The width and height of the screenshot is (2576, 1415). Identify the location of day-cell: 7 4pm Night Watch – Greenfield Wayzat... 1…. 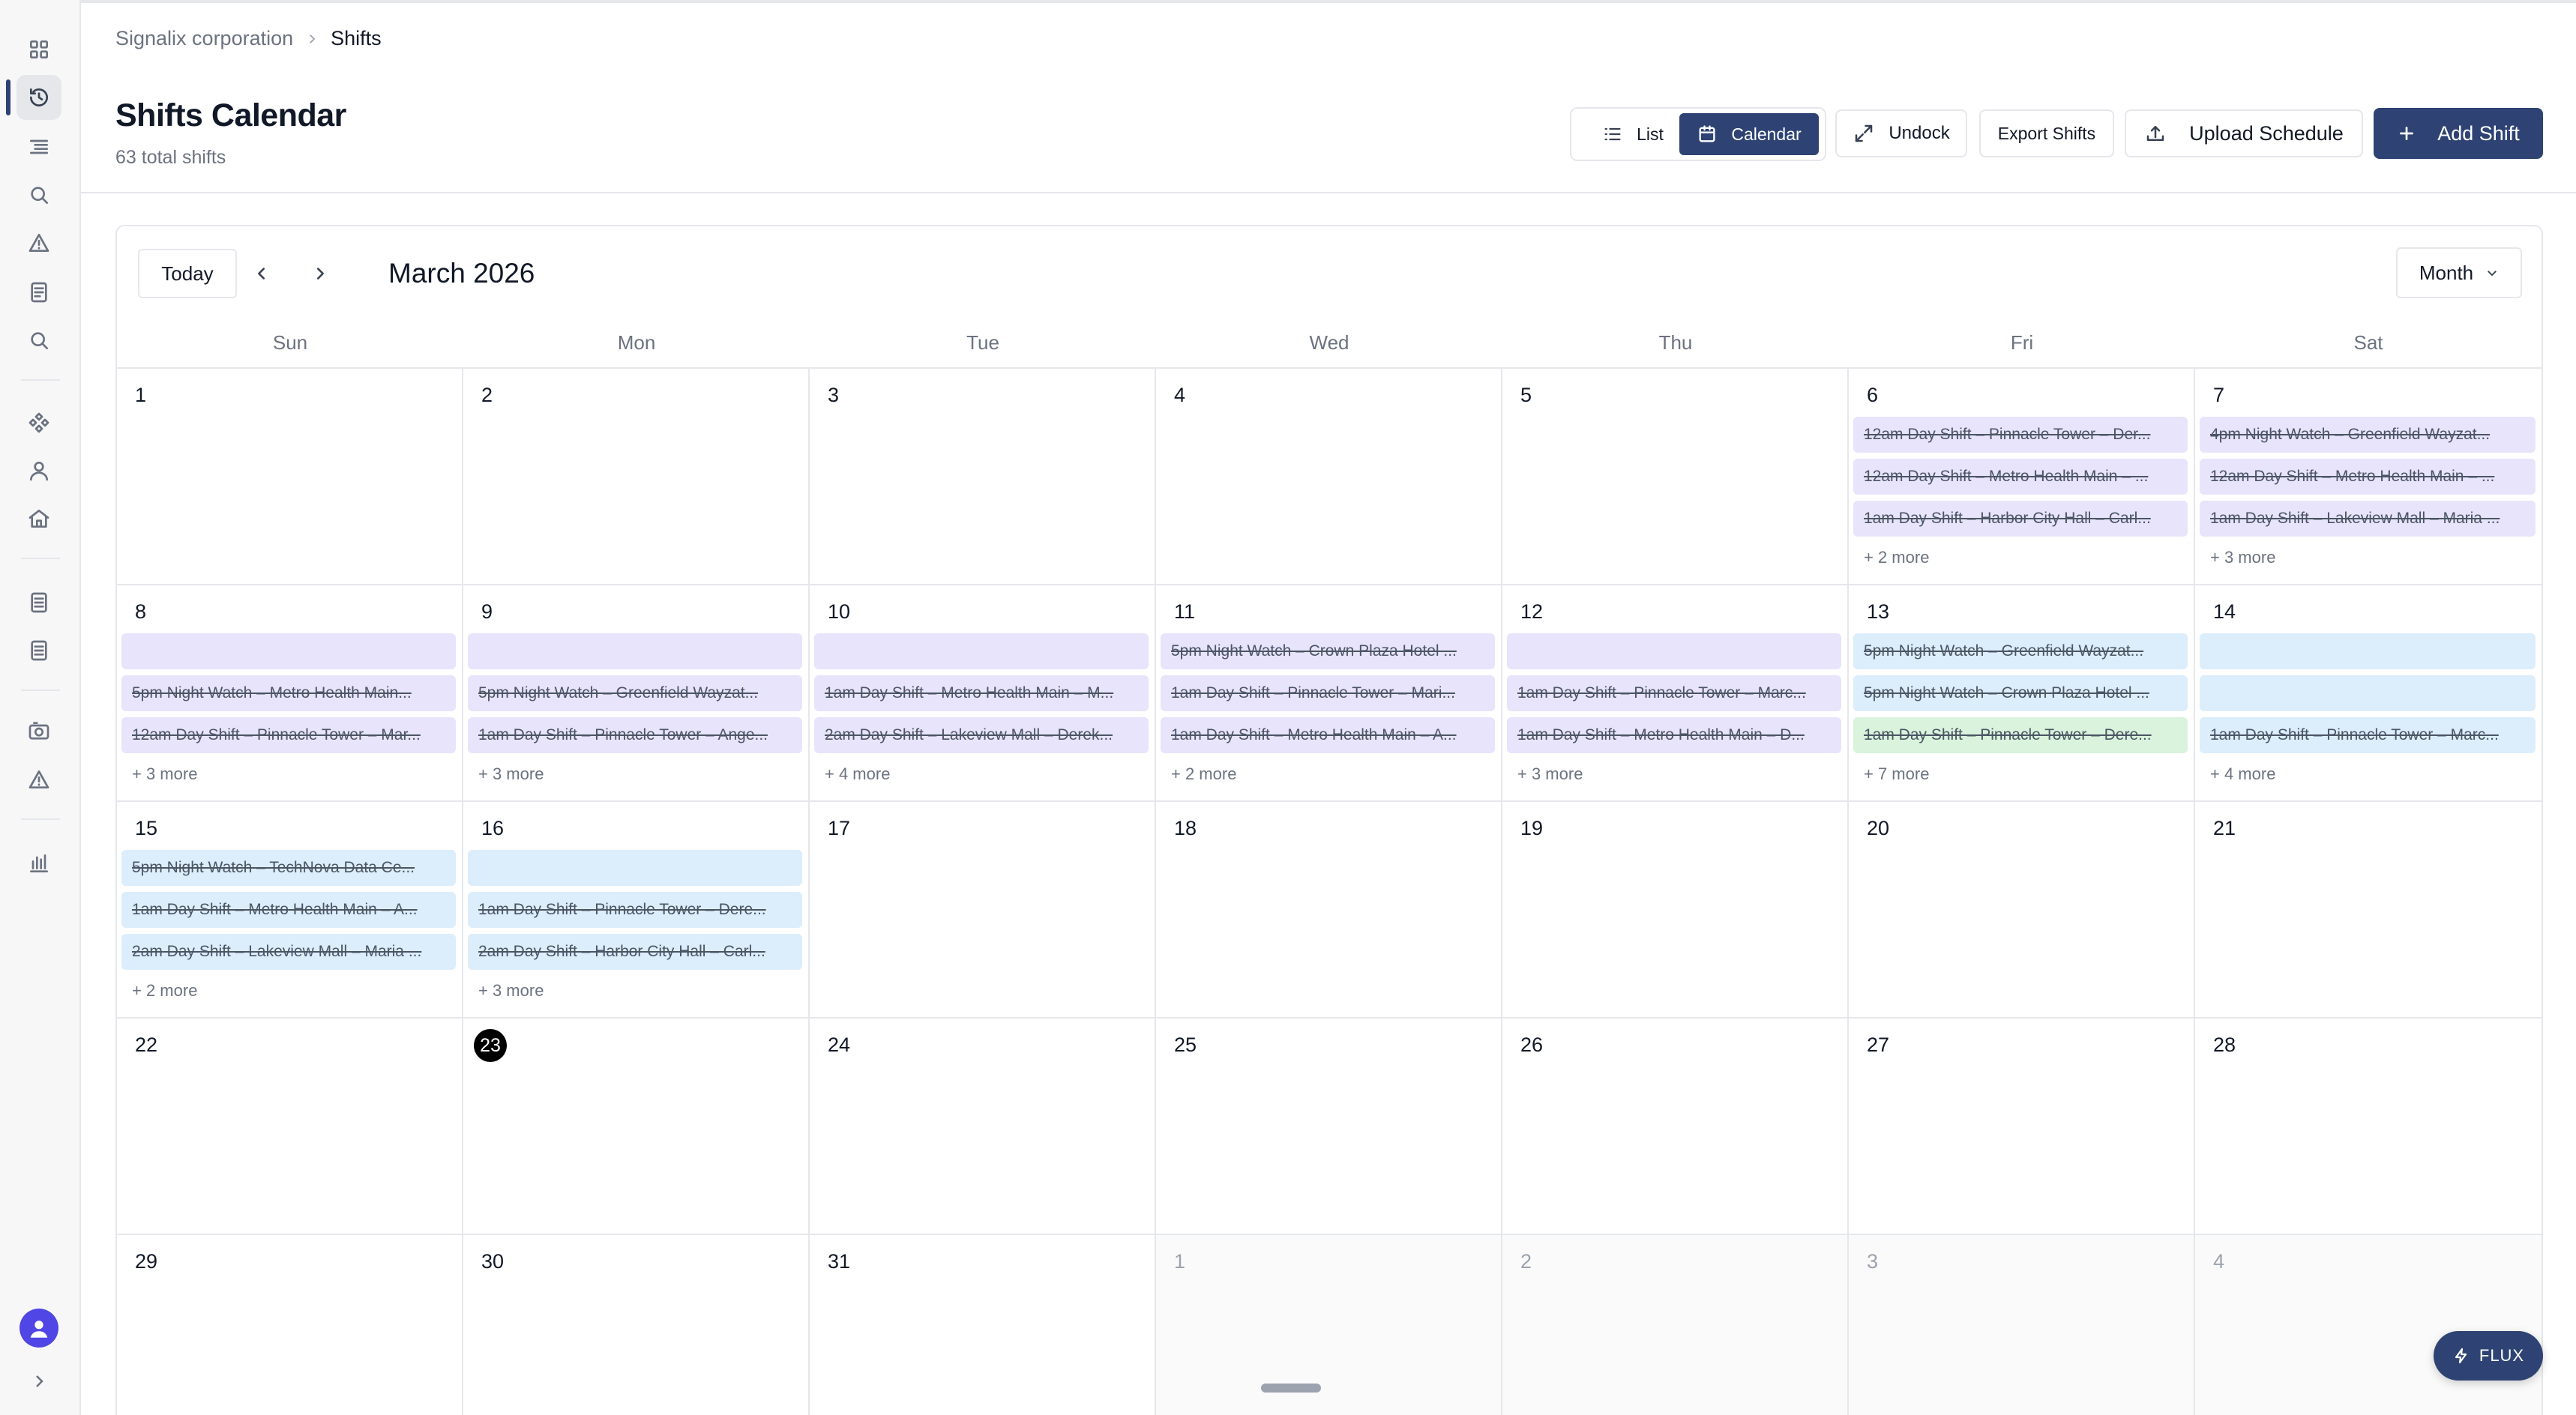
(2368, 477).